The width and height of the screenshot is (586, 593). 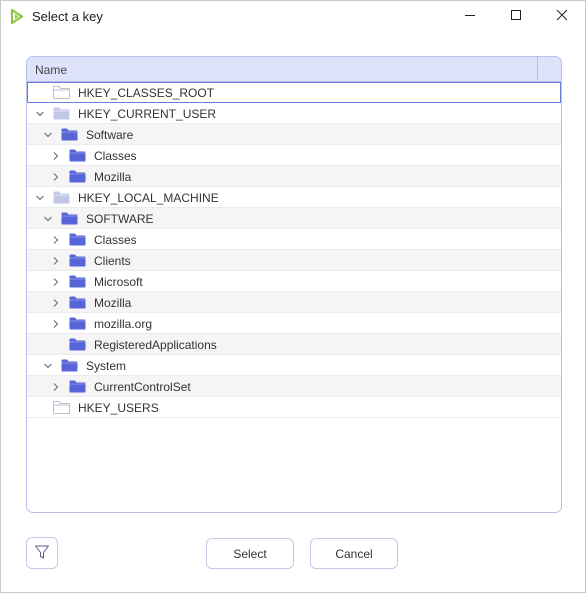 What do you see at coordinates (294, 134) in the screenshot?
I see `tree-row: Software` at bounding box center [294, 134].